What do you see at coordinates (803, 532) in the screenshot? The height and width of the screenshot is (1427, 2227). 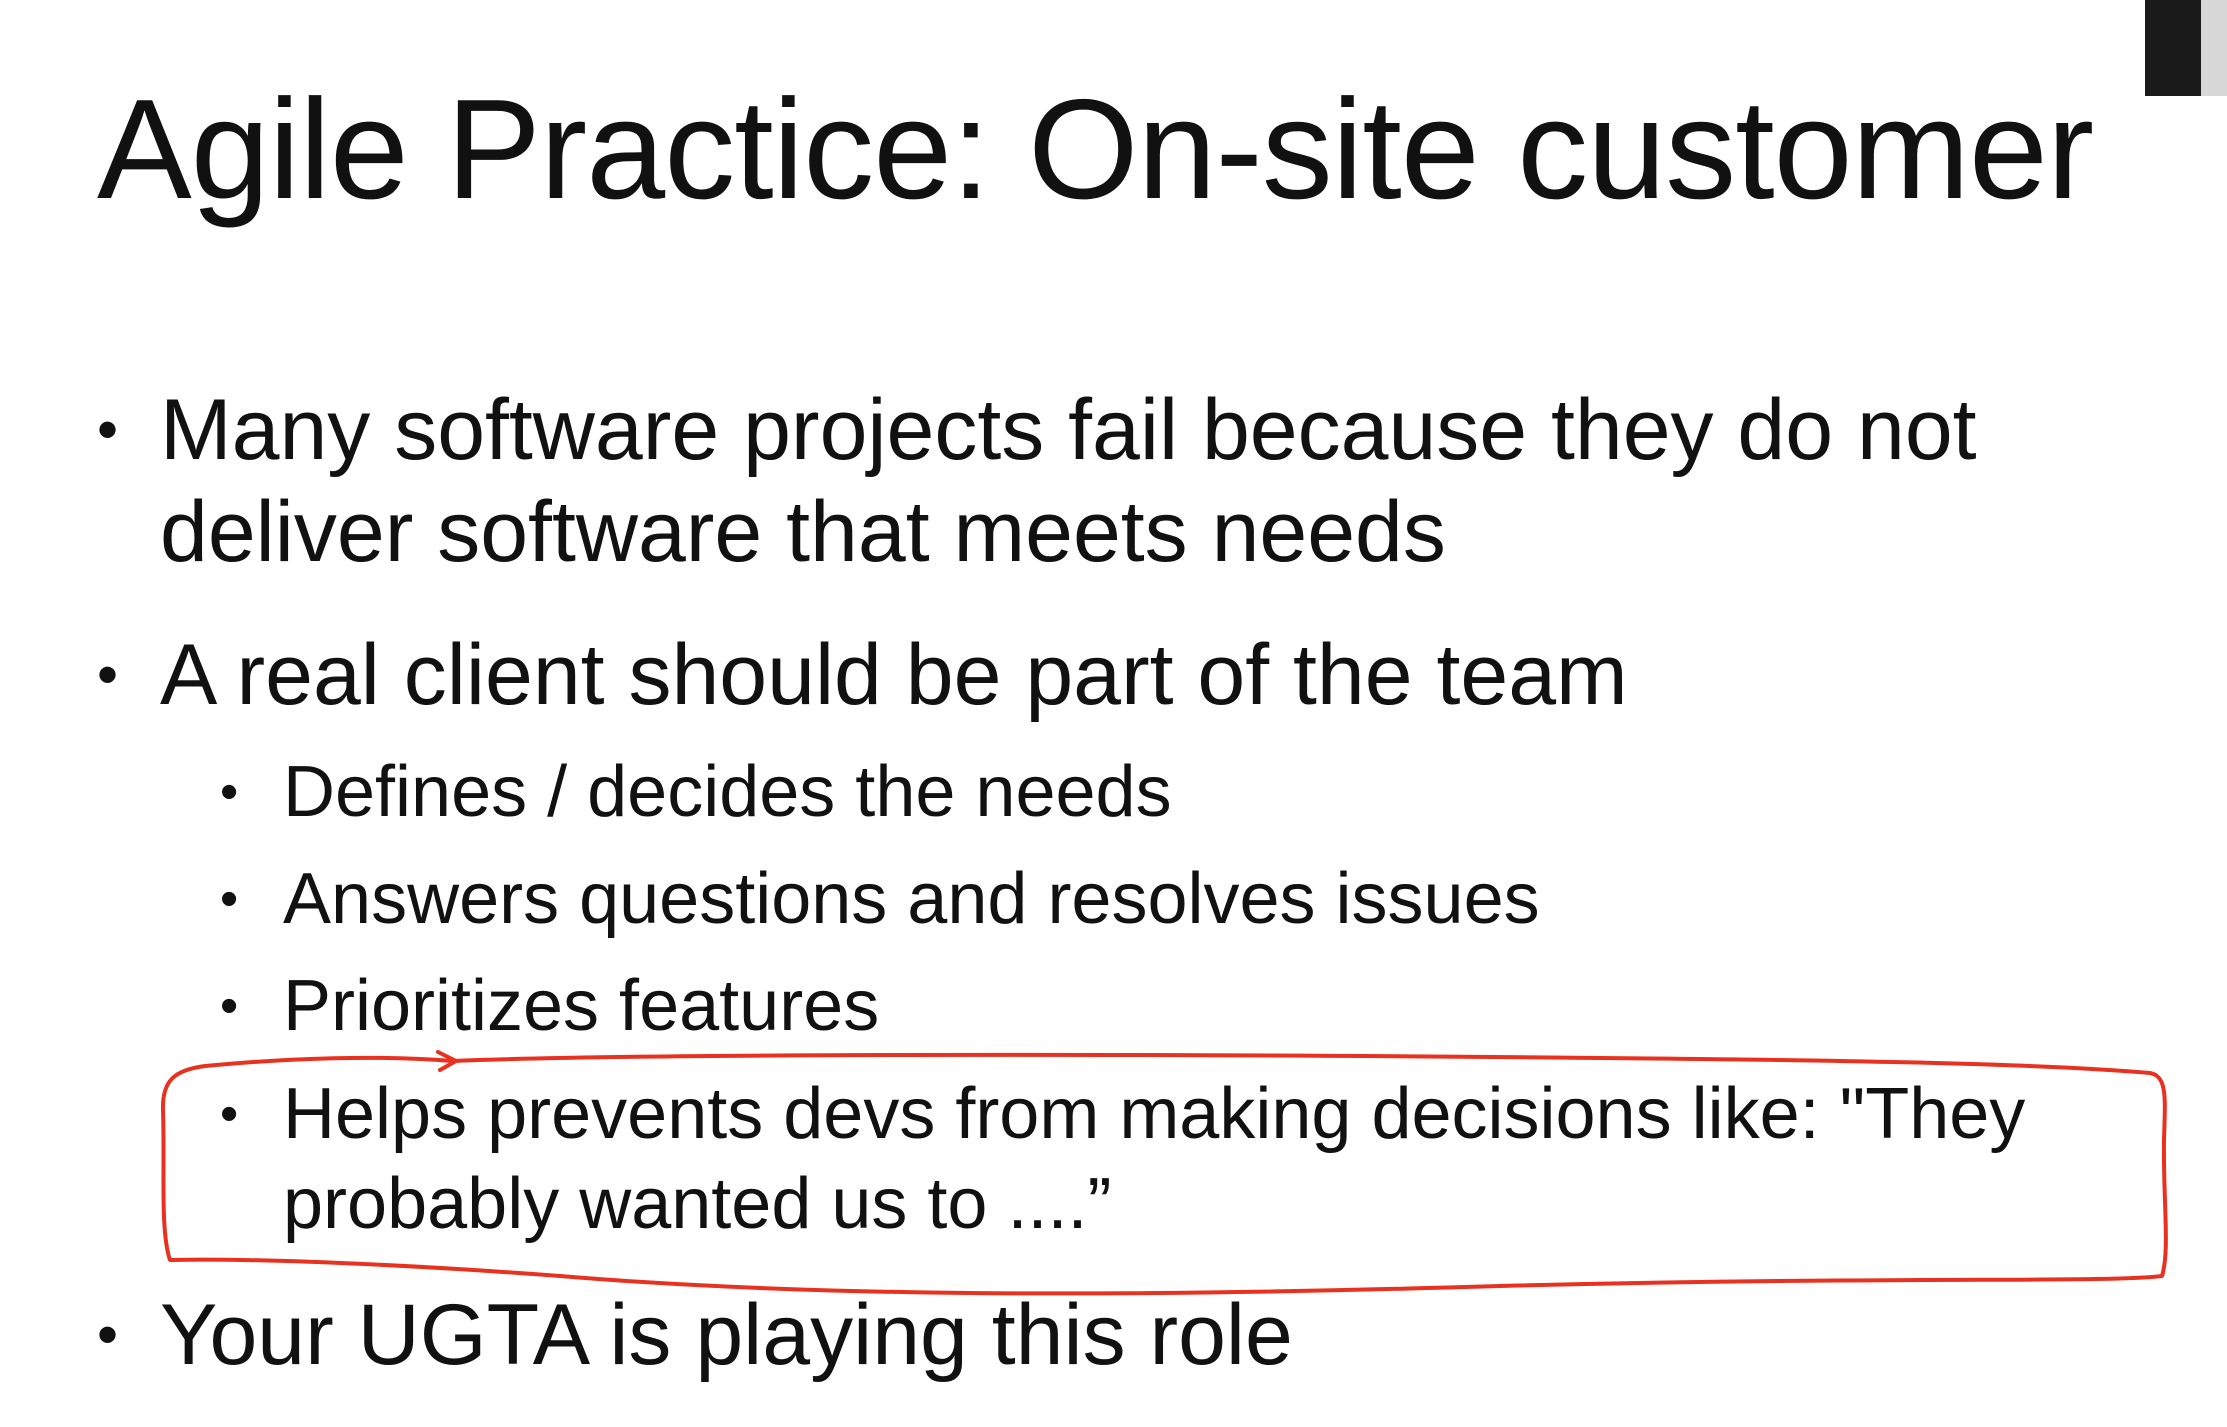 I see `bullet-text-line-2: deliver software that meets needs` at bounding box center [803, 532].